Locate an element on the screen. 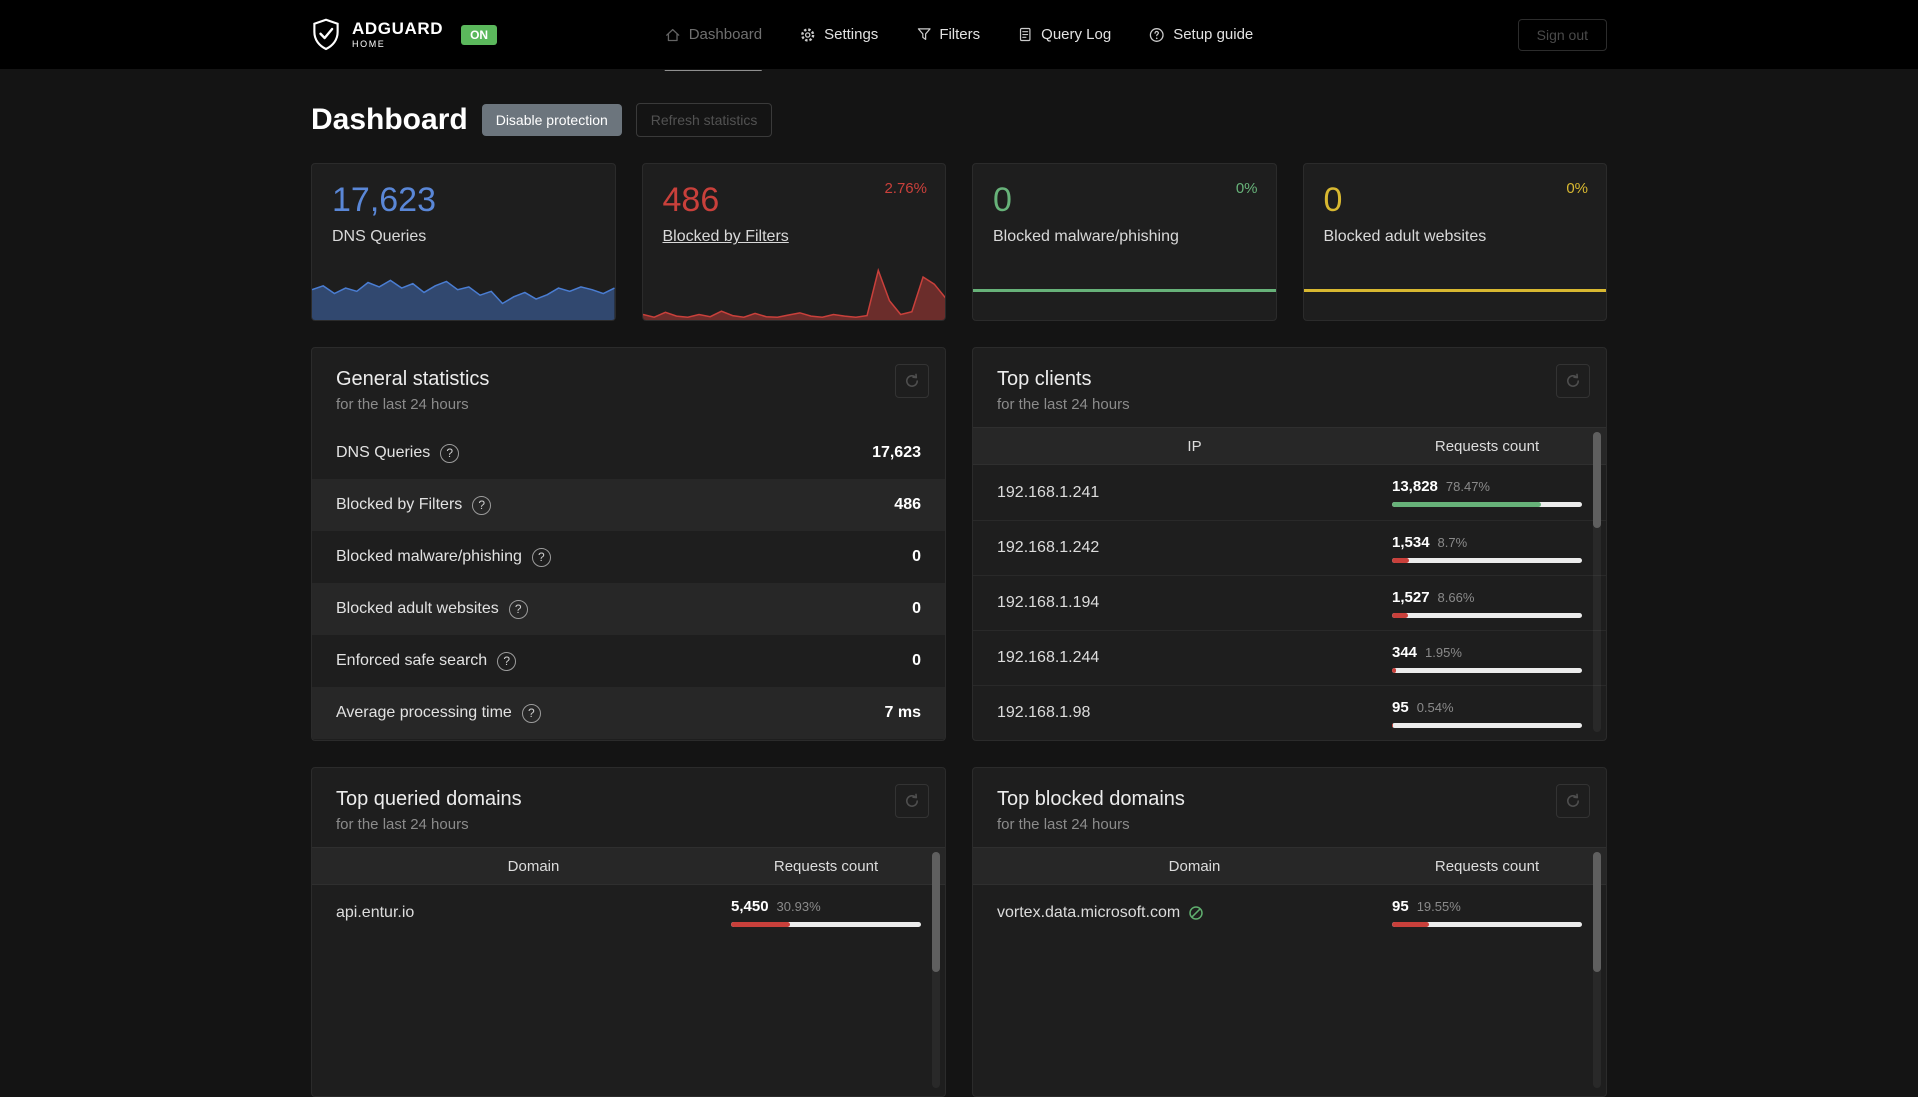 This screenshot has width=1918, height=1097. statistic-value: 17,623 is located at coordinates (896, 452).